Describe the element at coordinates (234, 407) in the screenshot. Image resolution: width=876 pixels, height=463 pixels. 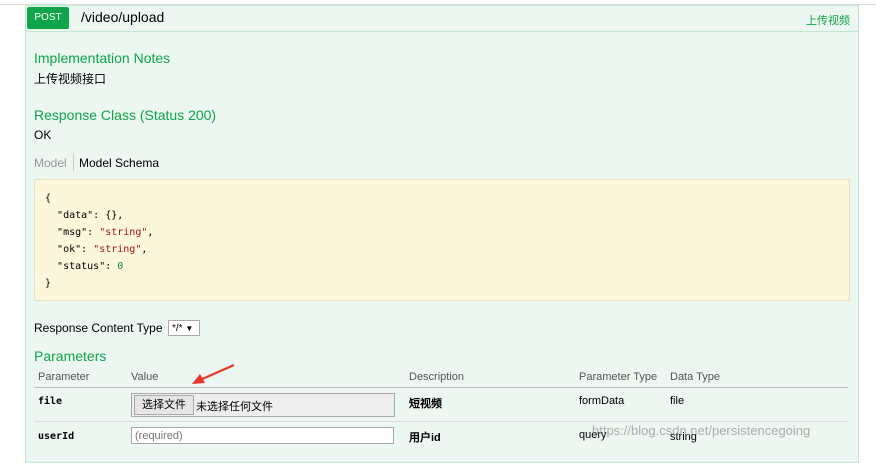
I see `file-status-text: 未选择任何文件` at that location.